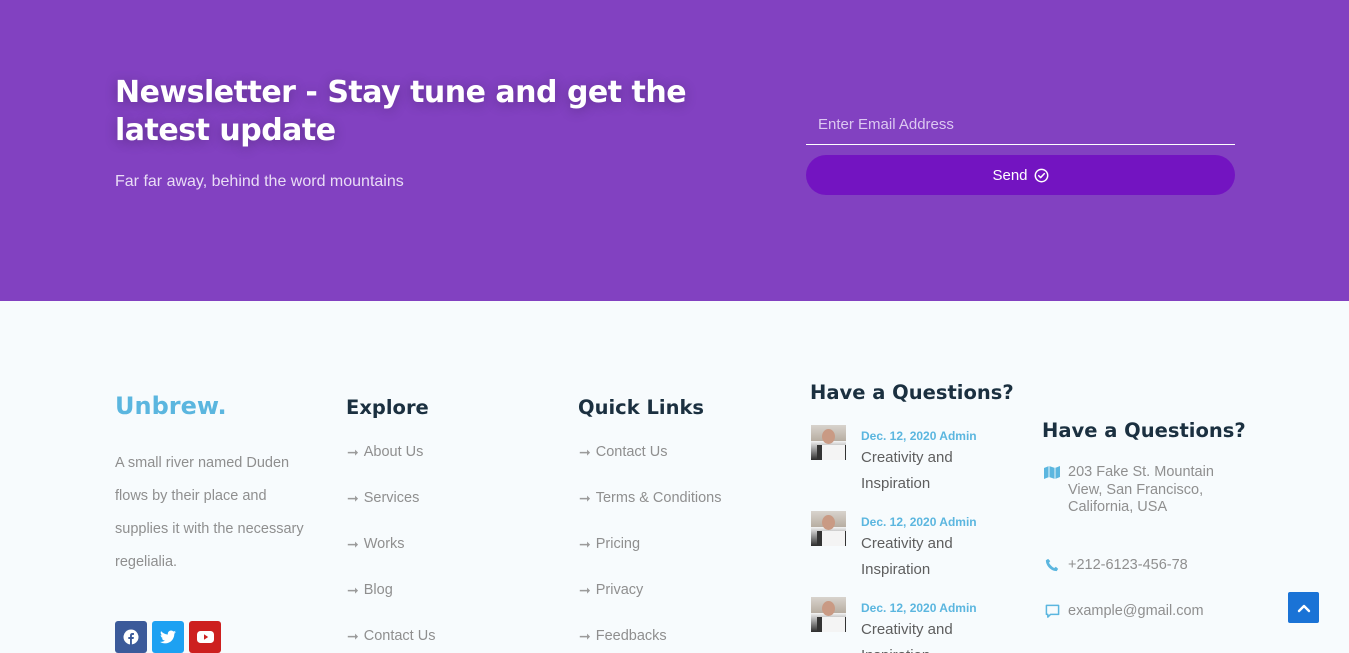 The image size is (1349, 653). What do you see at coordinates (391, 467) in the screenshot?
I see `explore-link-about: ➞ About Us` at bounding box center [391, 467].